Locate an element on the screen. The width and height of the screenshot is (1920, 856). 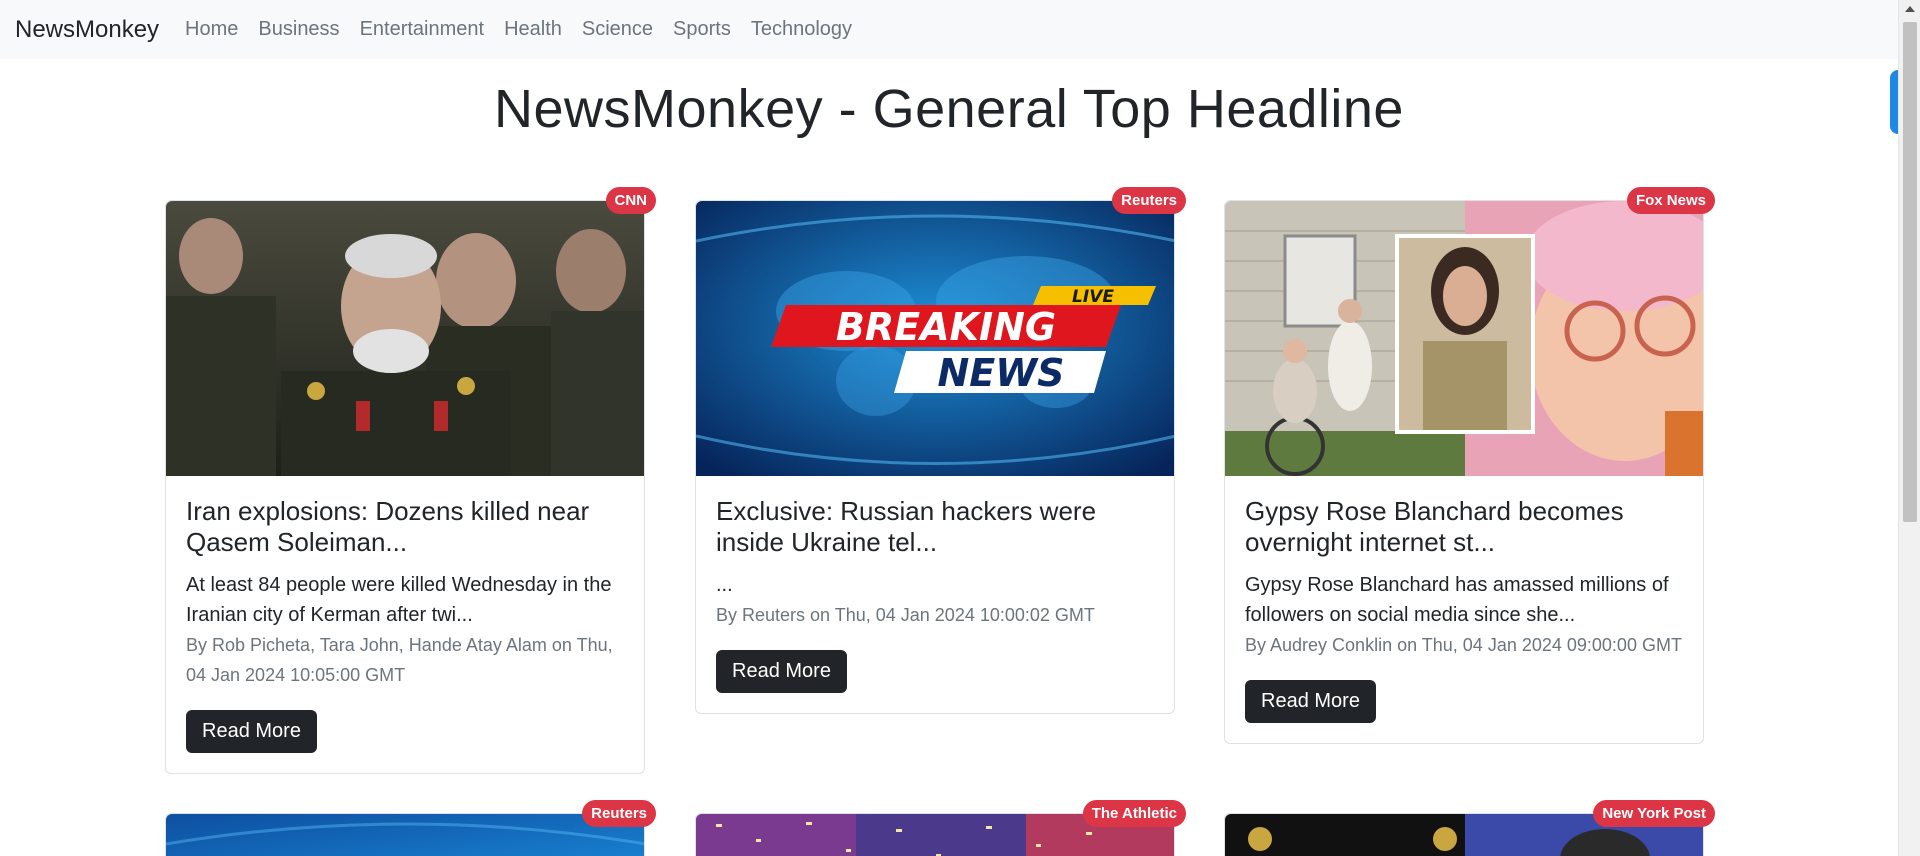
page-scrollbar is located at coordinates (1909, 428).